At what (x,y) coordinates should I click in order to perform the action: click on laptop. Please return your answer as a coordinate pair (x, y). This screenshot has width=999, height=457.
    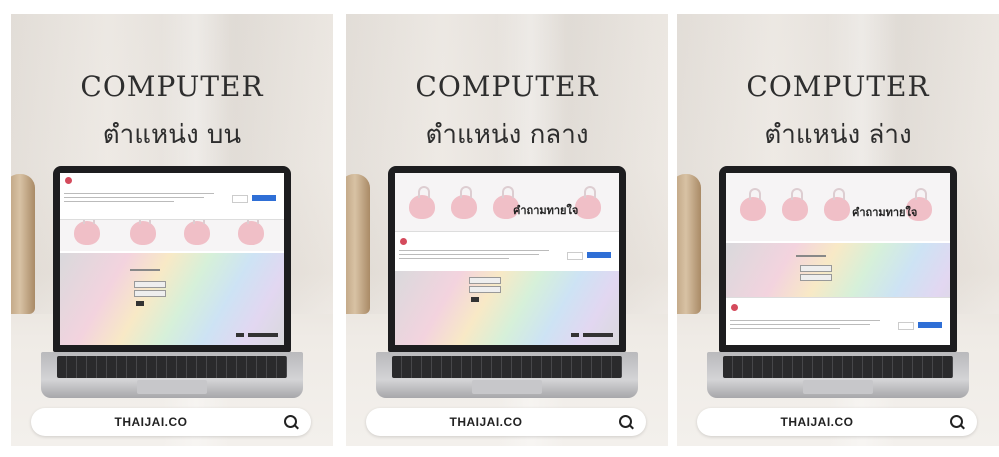
    Looking at the image, I should click on (172, 283).